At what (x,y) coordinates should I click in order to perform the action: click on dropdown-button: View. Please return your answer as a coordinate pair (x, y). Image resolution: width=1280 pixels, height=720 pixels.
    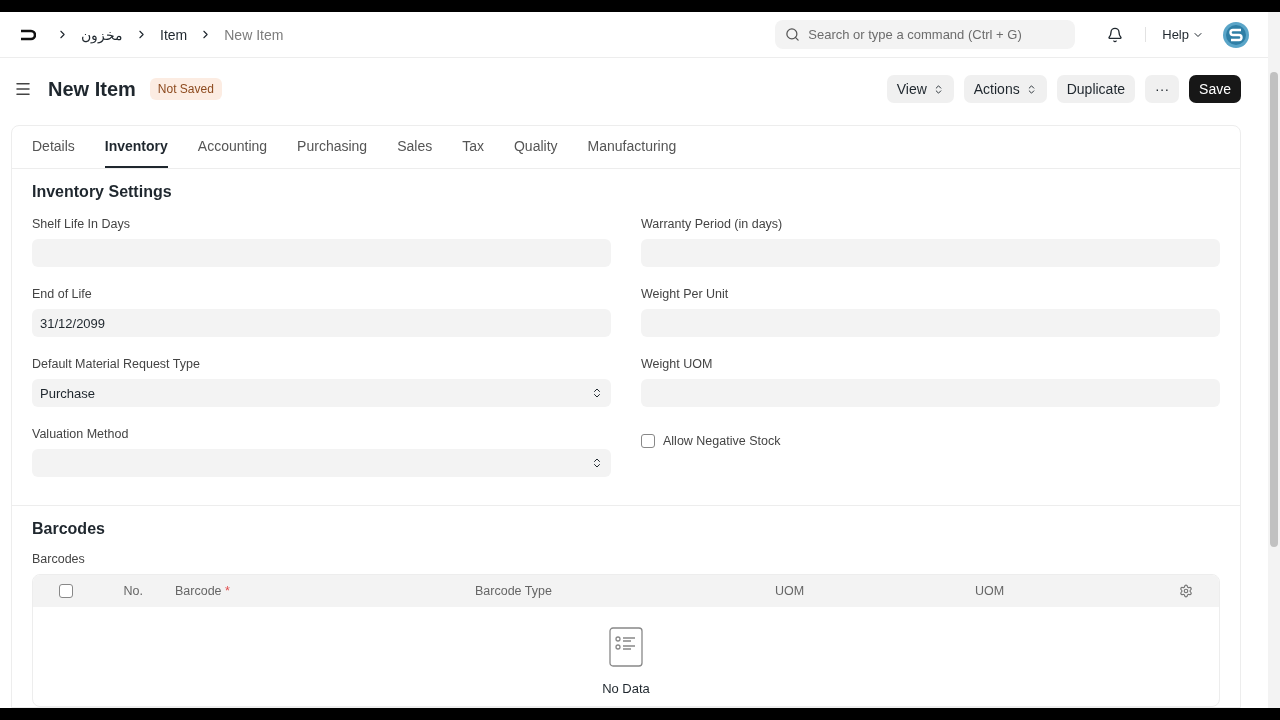
    Looking at the image, I should click on (920, 89).